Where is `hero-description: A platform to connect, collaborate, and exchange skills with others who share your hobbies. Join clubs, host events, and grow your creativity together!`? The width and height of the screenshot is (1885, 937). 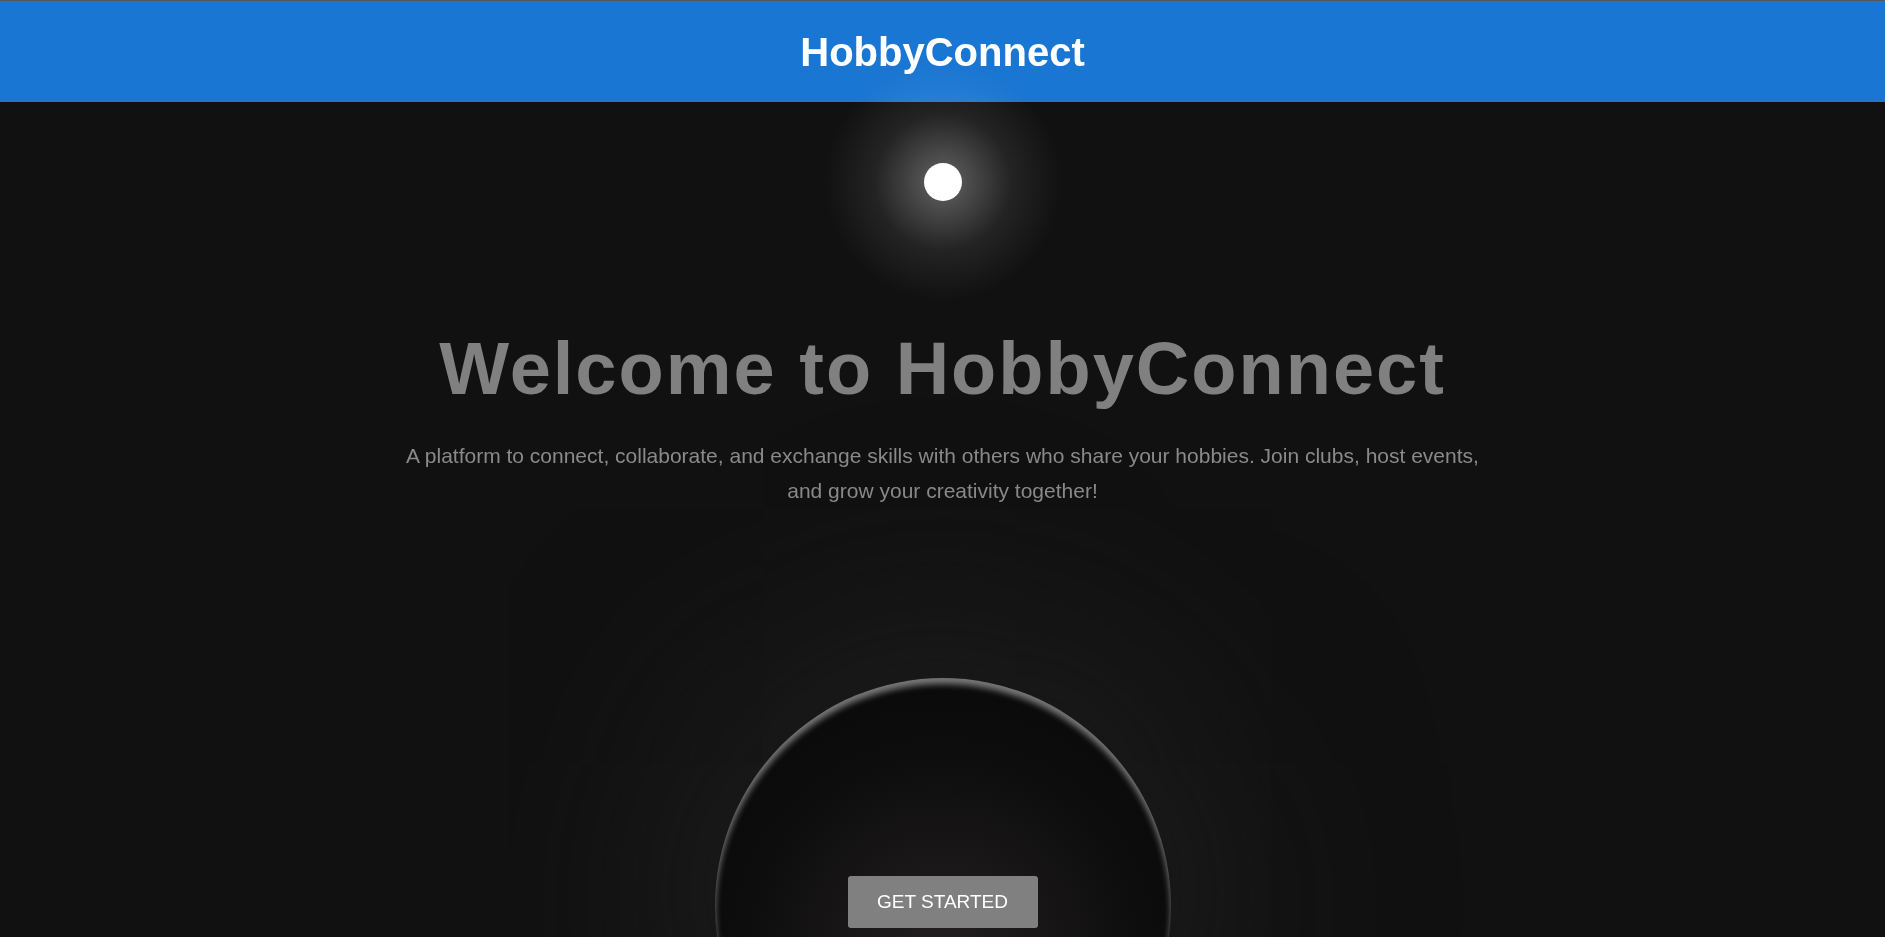
hero-description: A platform to connect, collaborate, and exchange skills with others who share your hobbies. Join clubs, host events, and grow your creativity together! is located at coordinates (942, 473).